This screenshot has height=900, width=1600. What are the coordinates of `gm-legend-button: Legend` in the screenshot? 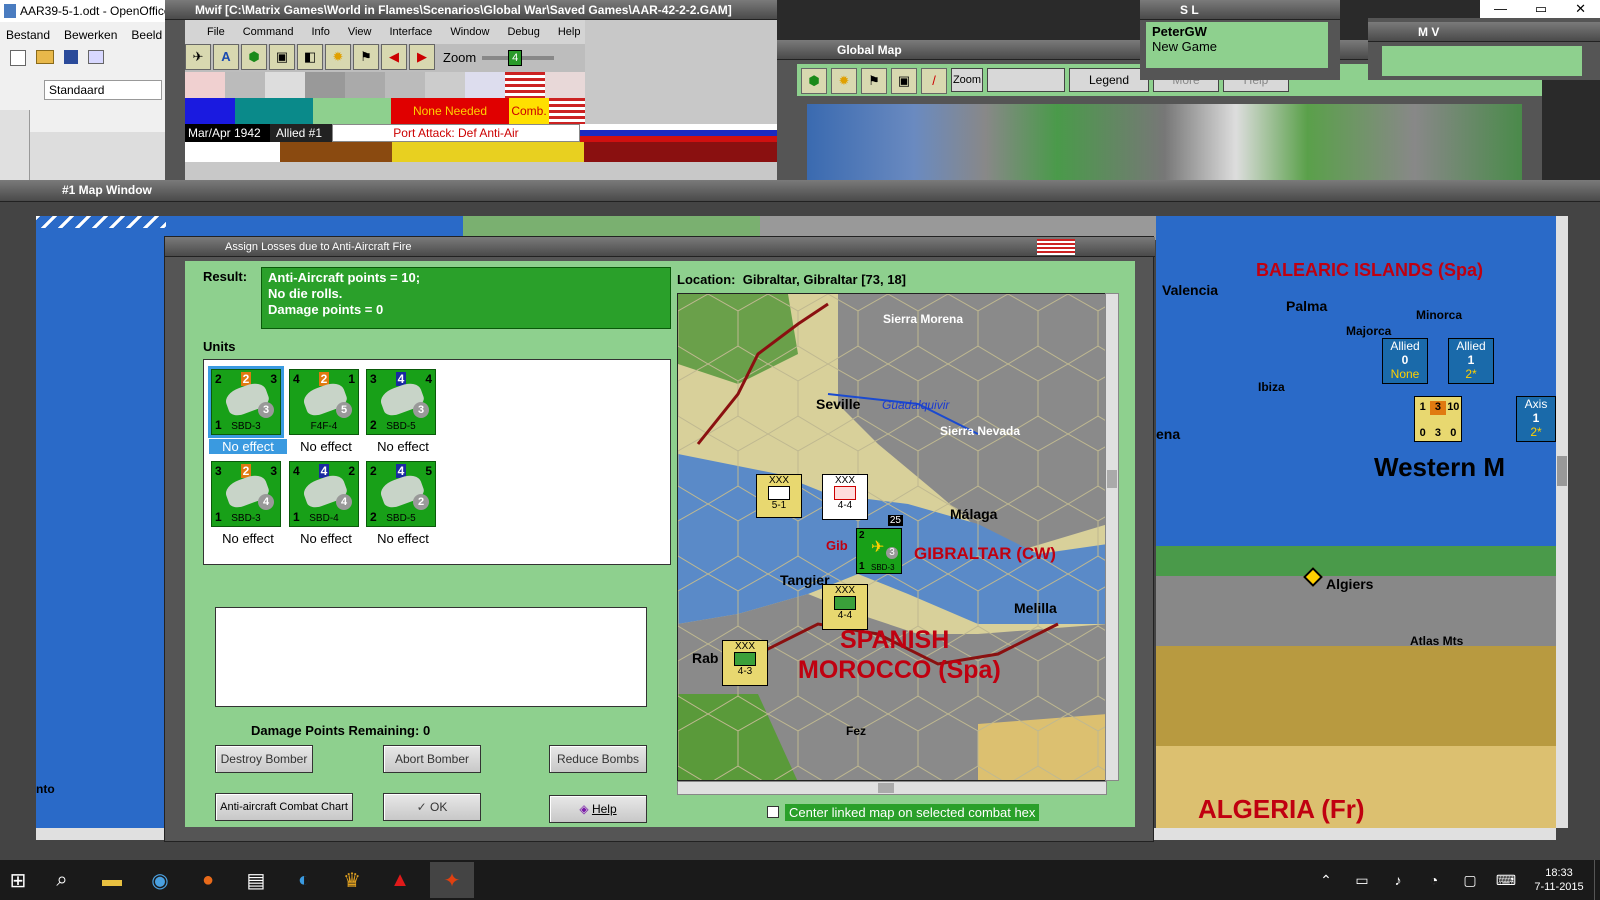 It's located at (1109, 80).